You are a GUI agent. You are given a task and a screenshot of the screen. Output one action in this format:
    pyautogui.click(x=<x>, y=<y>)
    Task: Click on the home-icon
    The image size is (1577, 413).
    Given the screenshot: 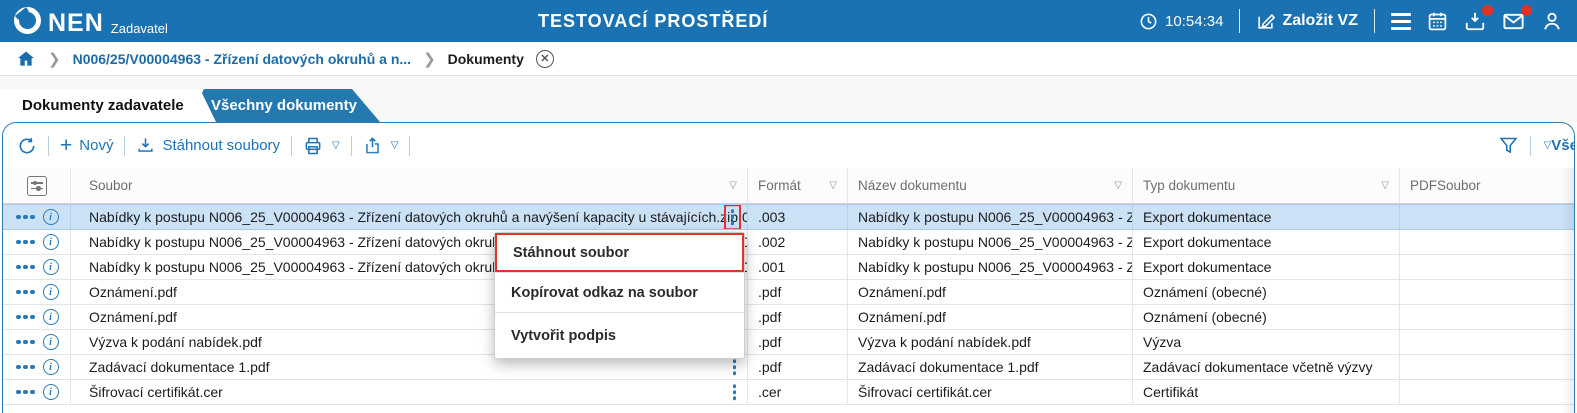 What is the action you would take?
    pyautogui.click(x=26, y=59)
    